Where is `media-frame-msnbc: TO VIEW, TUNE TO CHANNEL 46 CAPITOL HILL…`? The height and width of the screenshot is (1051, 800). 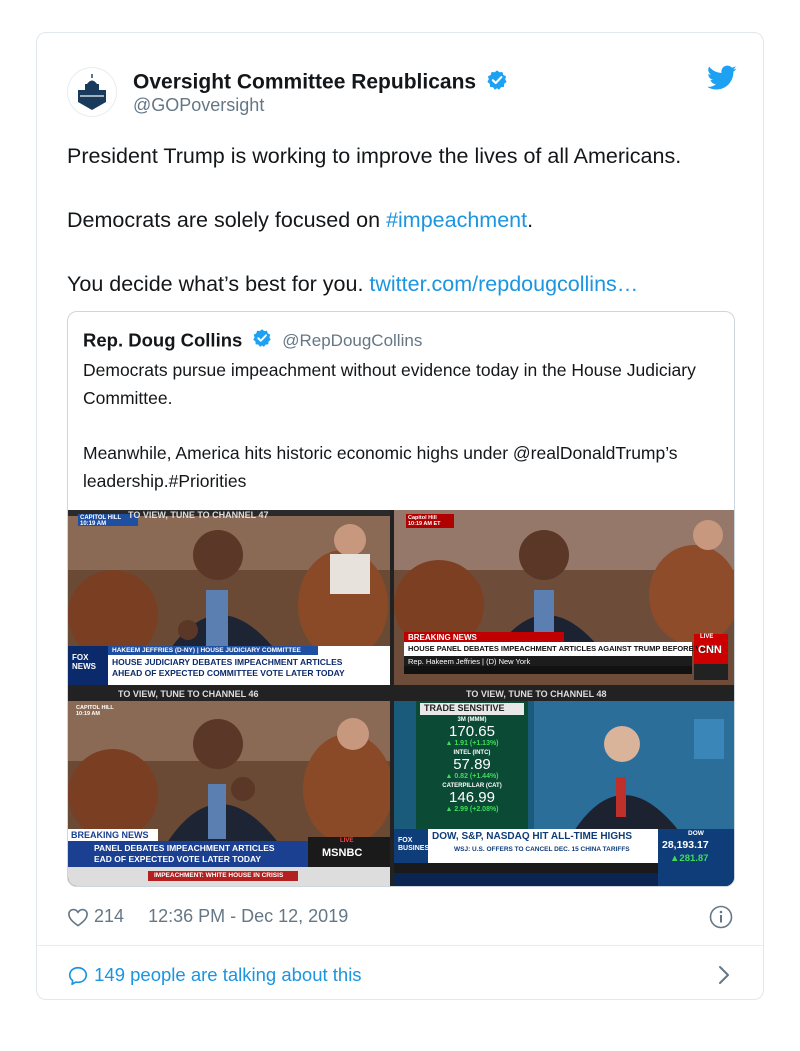 media-frame-msnbc: TO VIEW, TUNE TO CHANNEL 46 CAPITOL HILL… is located at coordinates (229, 787).